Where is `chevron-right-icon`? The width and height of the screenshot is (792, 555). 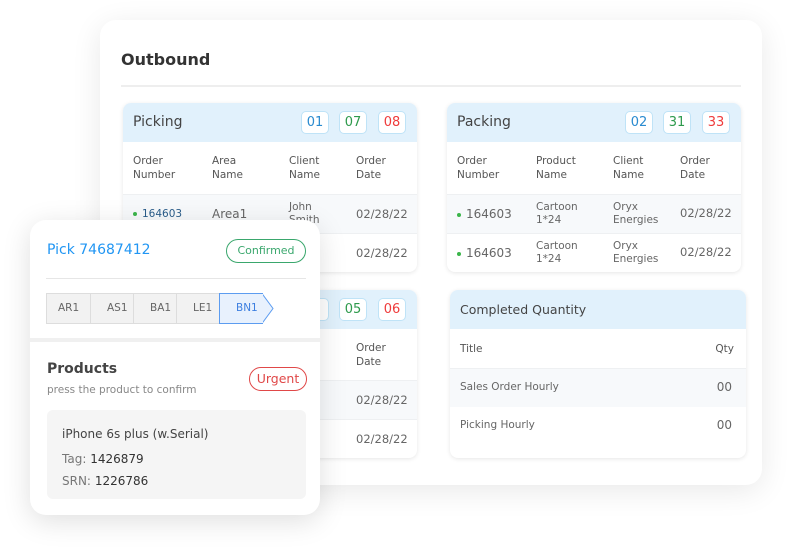
chevron-right-icon is located at coordinates (268, 308).